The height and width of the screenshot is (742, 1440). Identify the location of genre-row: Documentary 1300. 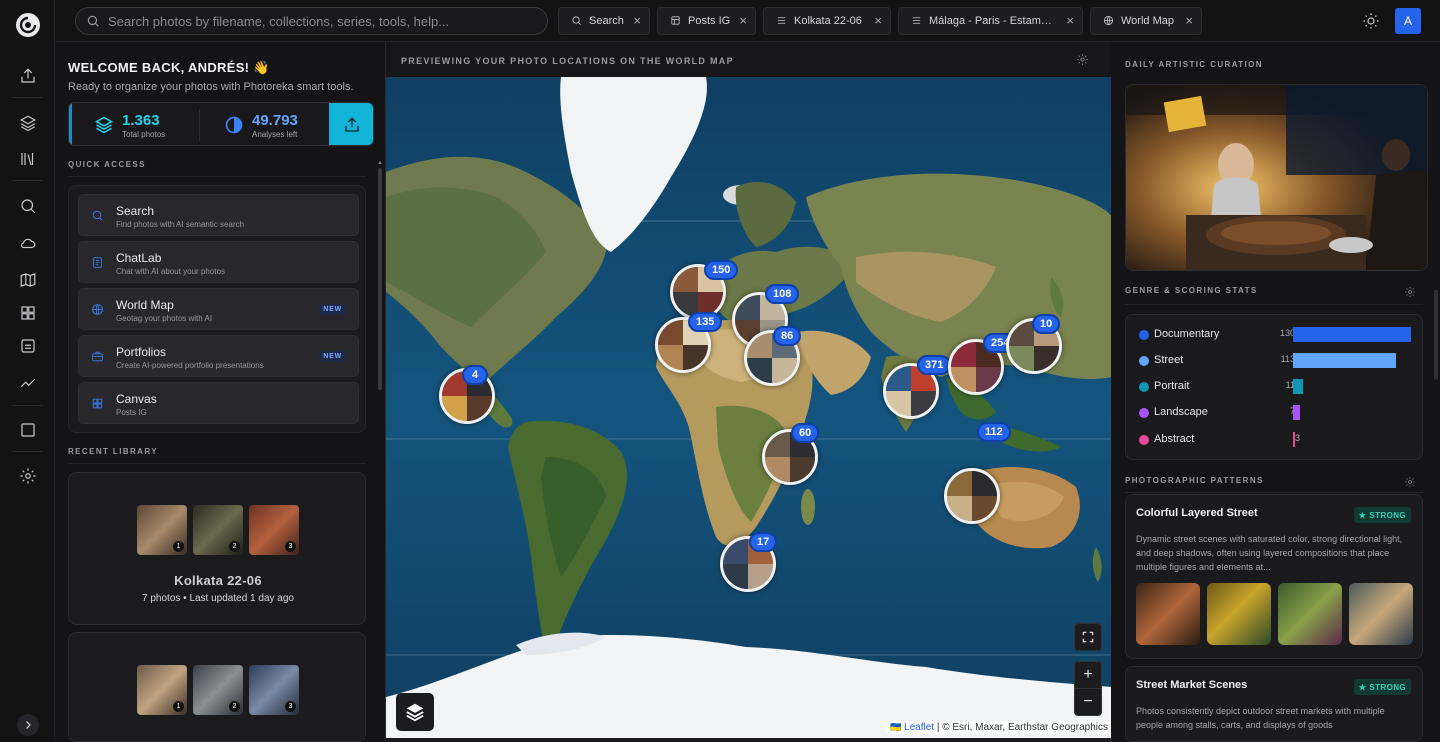
(1275, 335).